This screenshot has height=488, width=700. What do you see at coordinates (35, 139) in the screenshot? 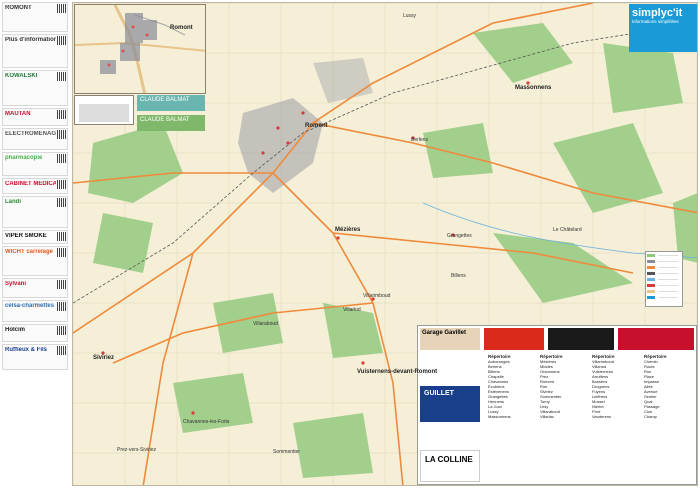
I see `ad-tile: ELECTROMÉNAGER SERVICES SA` at bounding box center [35, 139].